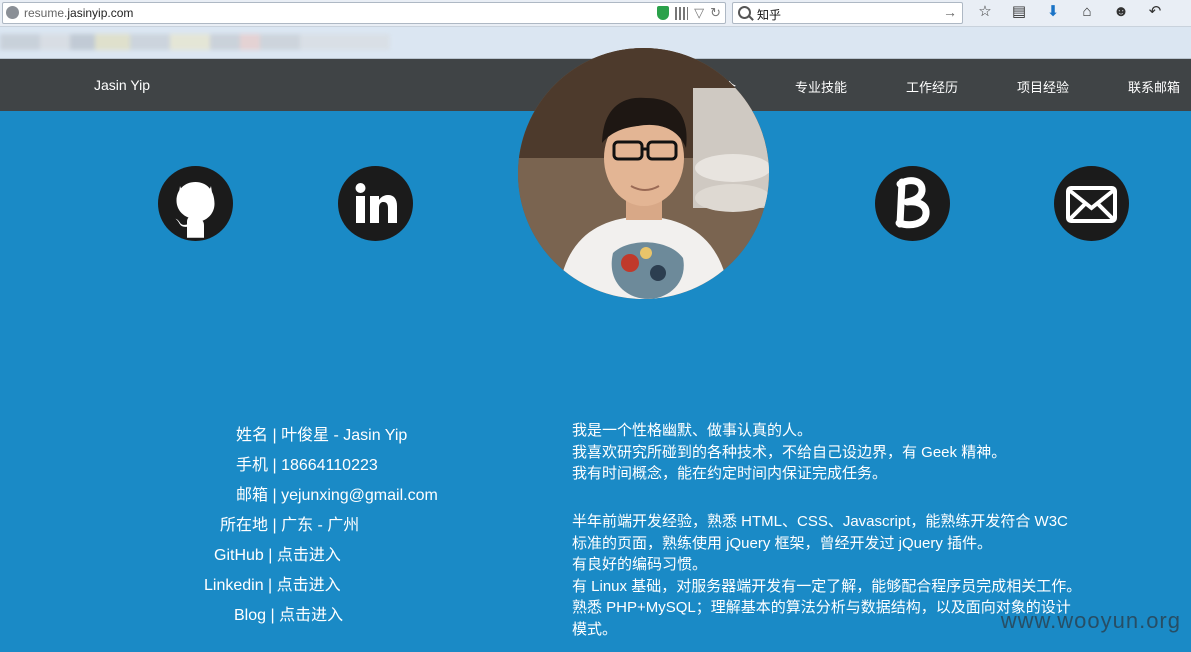 The height and width of the screenshot is (652, 1191). I want to click on browser-toolbar: resume.jasinyip.com ▽ ↻ 知乎 → ☆ ▤ ⬇ ⌂ ☻ ↶, so click(595, 13).